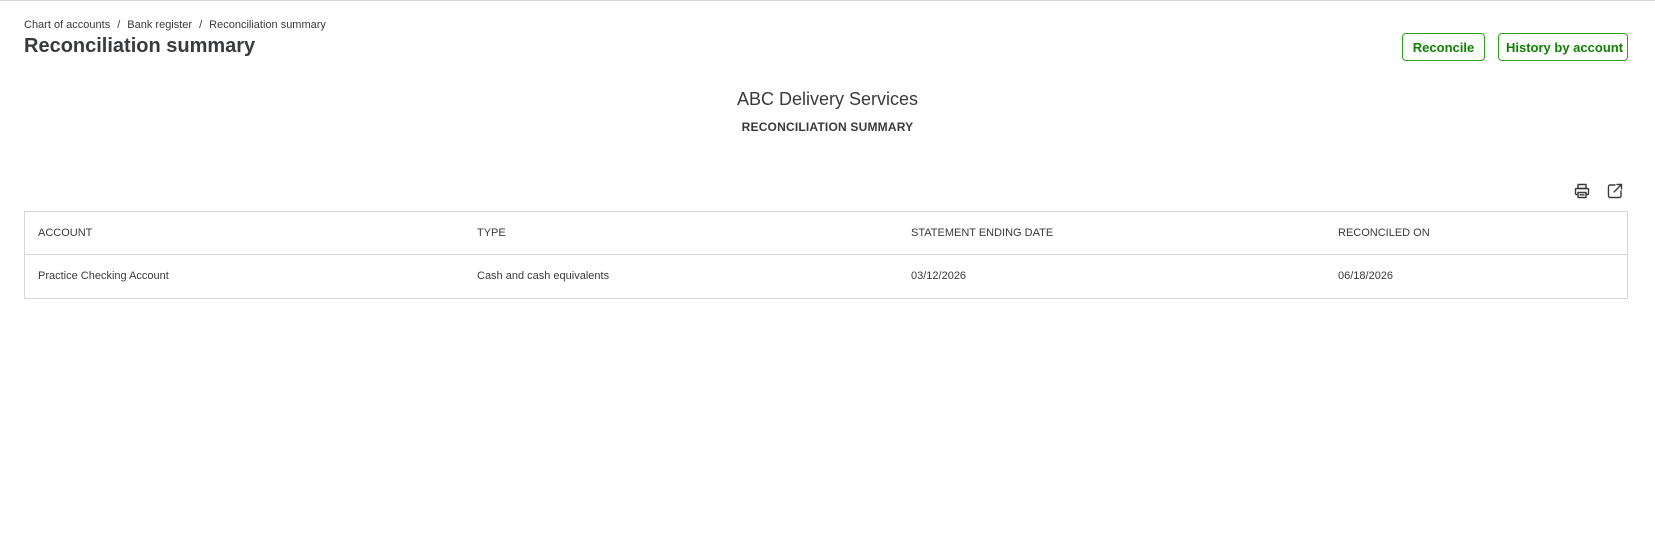 The width and height of the screenshot is (1655, 560). I want to click on export-icon, so click(1615, 191).